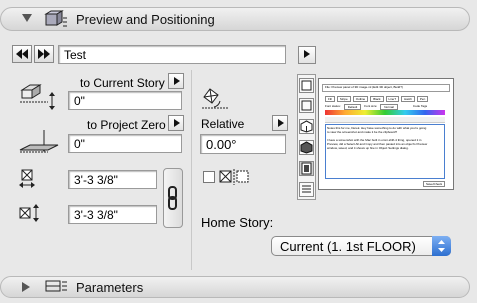  What do you see at coordinates (392, 99) in the screenshot?
I see `preview-nav-button: LineT` at bounding box center [392, 99].